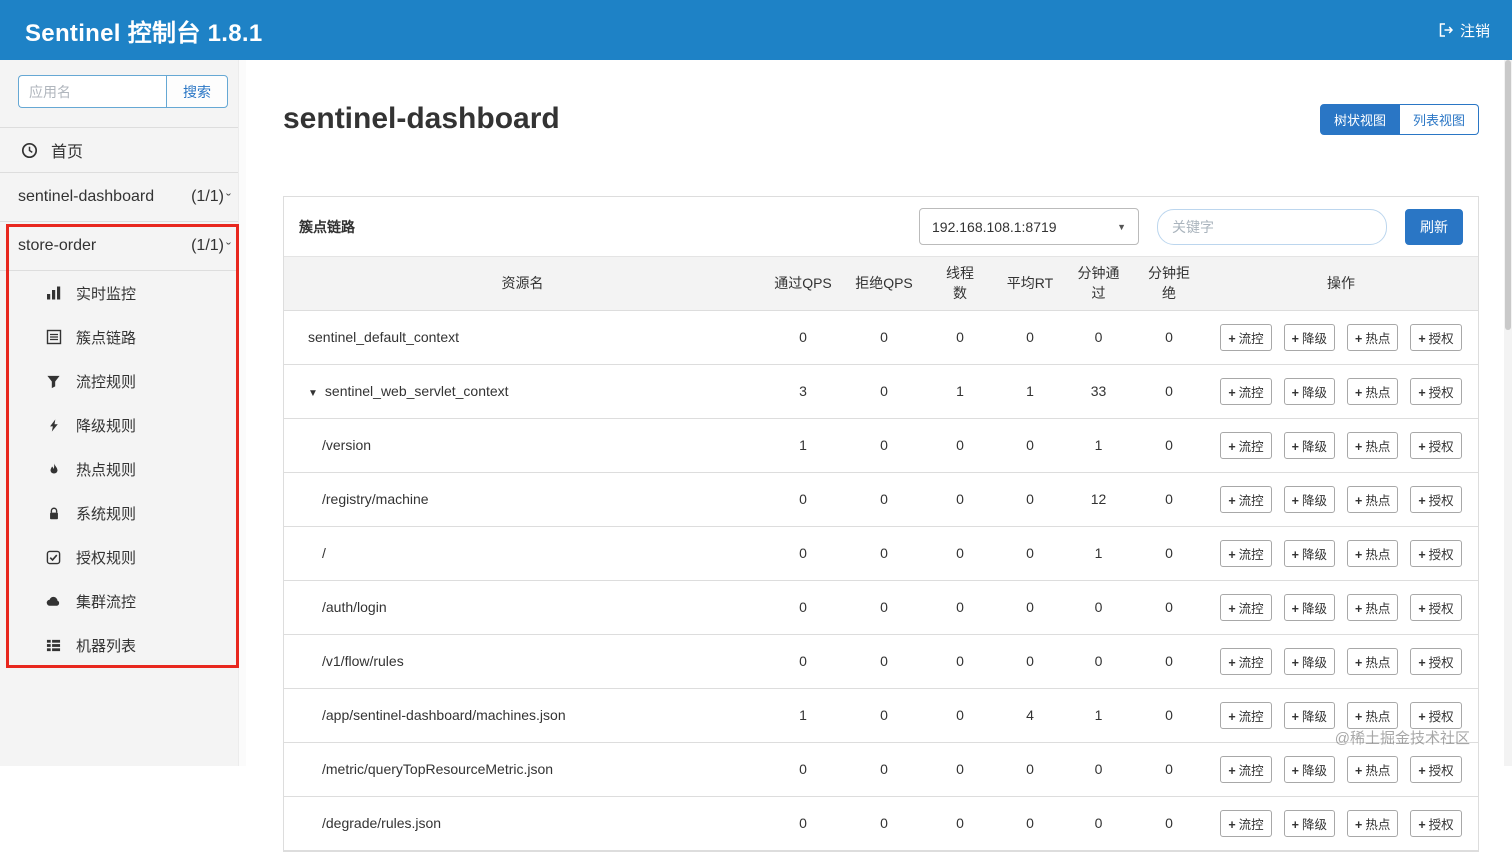 The image size is (1512, 852). What do you see at coordinates (313, 393) in the screenshot?
I see `collapse-toggle-icon: ▼` at bounding box center [313, 393].